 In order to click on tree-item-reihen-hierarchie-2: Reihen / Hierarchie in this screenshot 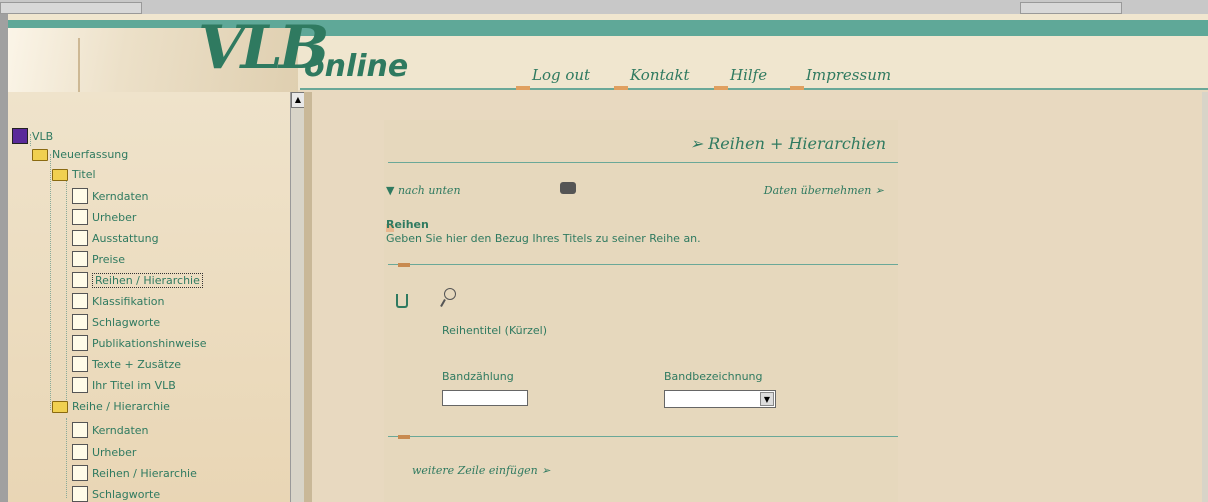, I will do `click(134, 473)`.